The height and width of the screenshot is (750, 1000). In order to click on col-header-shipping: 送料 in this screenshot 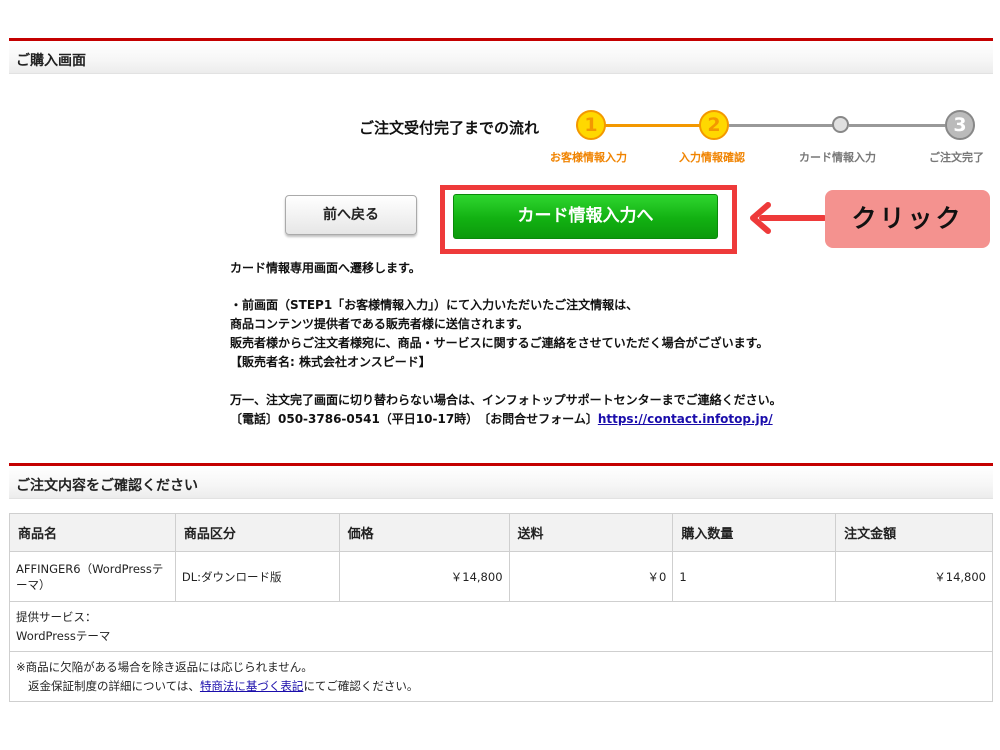, I will do `click(591, 532)`.